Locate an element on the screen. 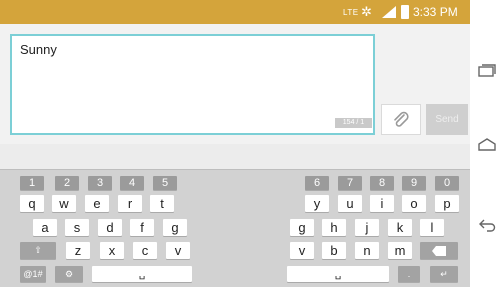 This screenshot has height=287, width=501. data-activity-icon: ✲ is located at coordinates (366, 11).